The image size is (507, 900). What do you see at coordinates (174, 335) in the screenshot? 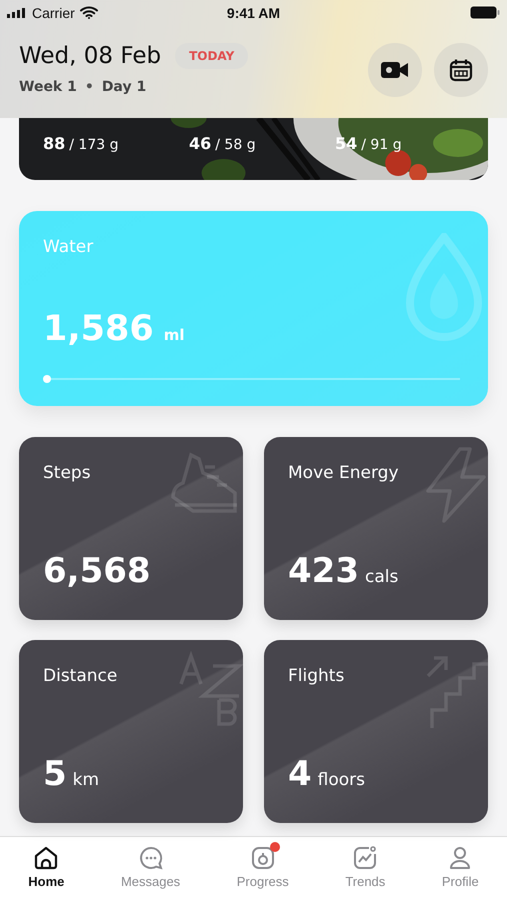
I see `water-unit: ml` at bounding box center [174, 335].